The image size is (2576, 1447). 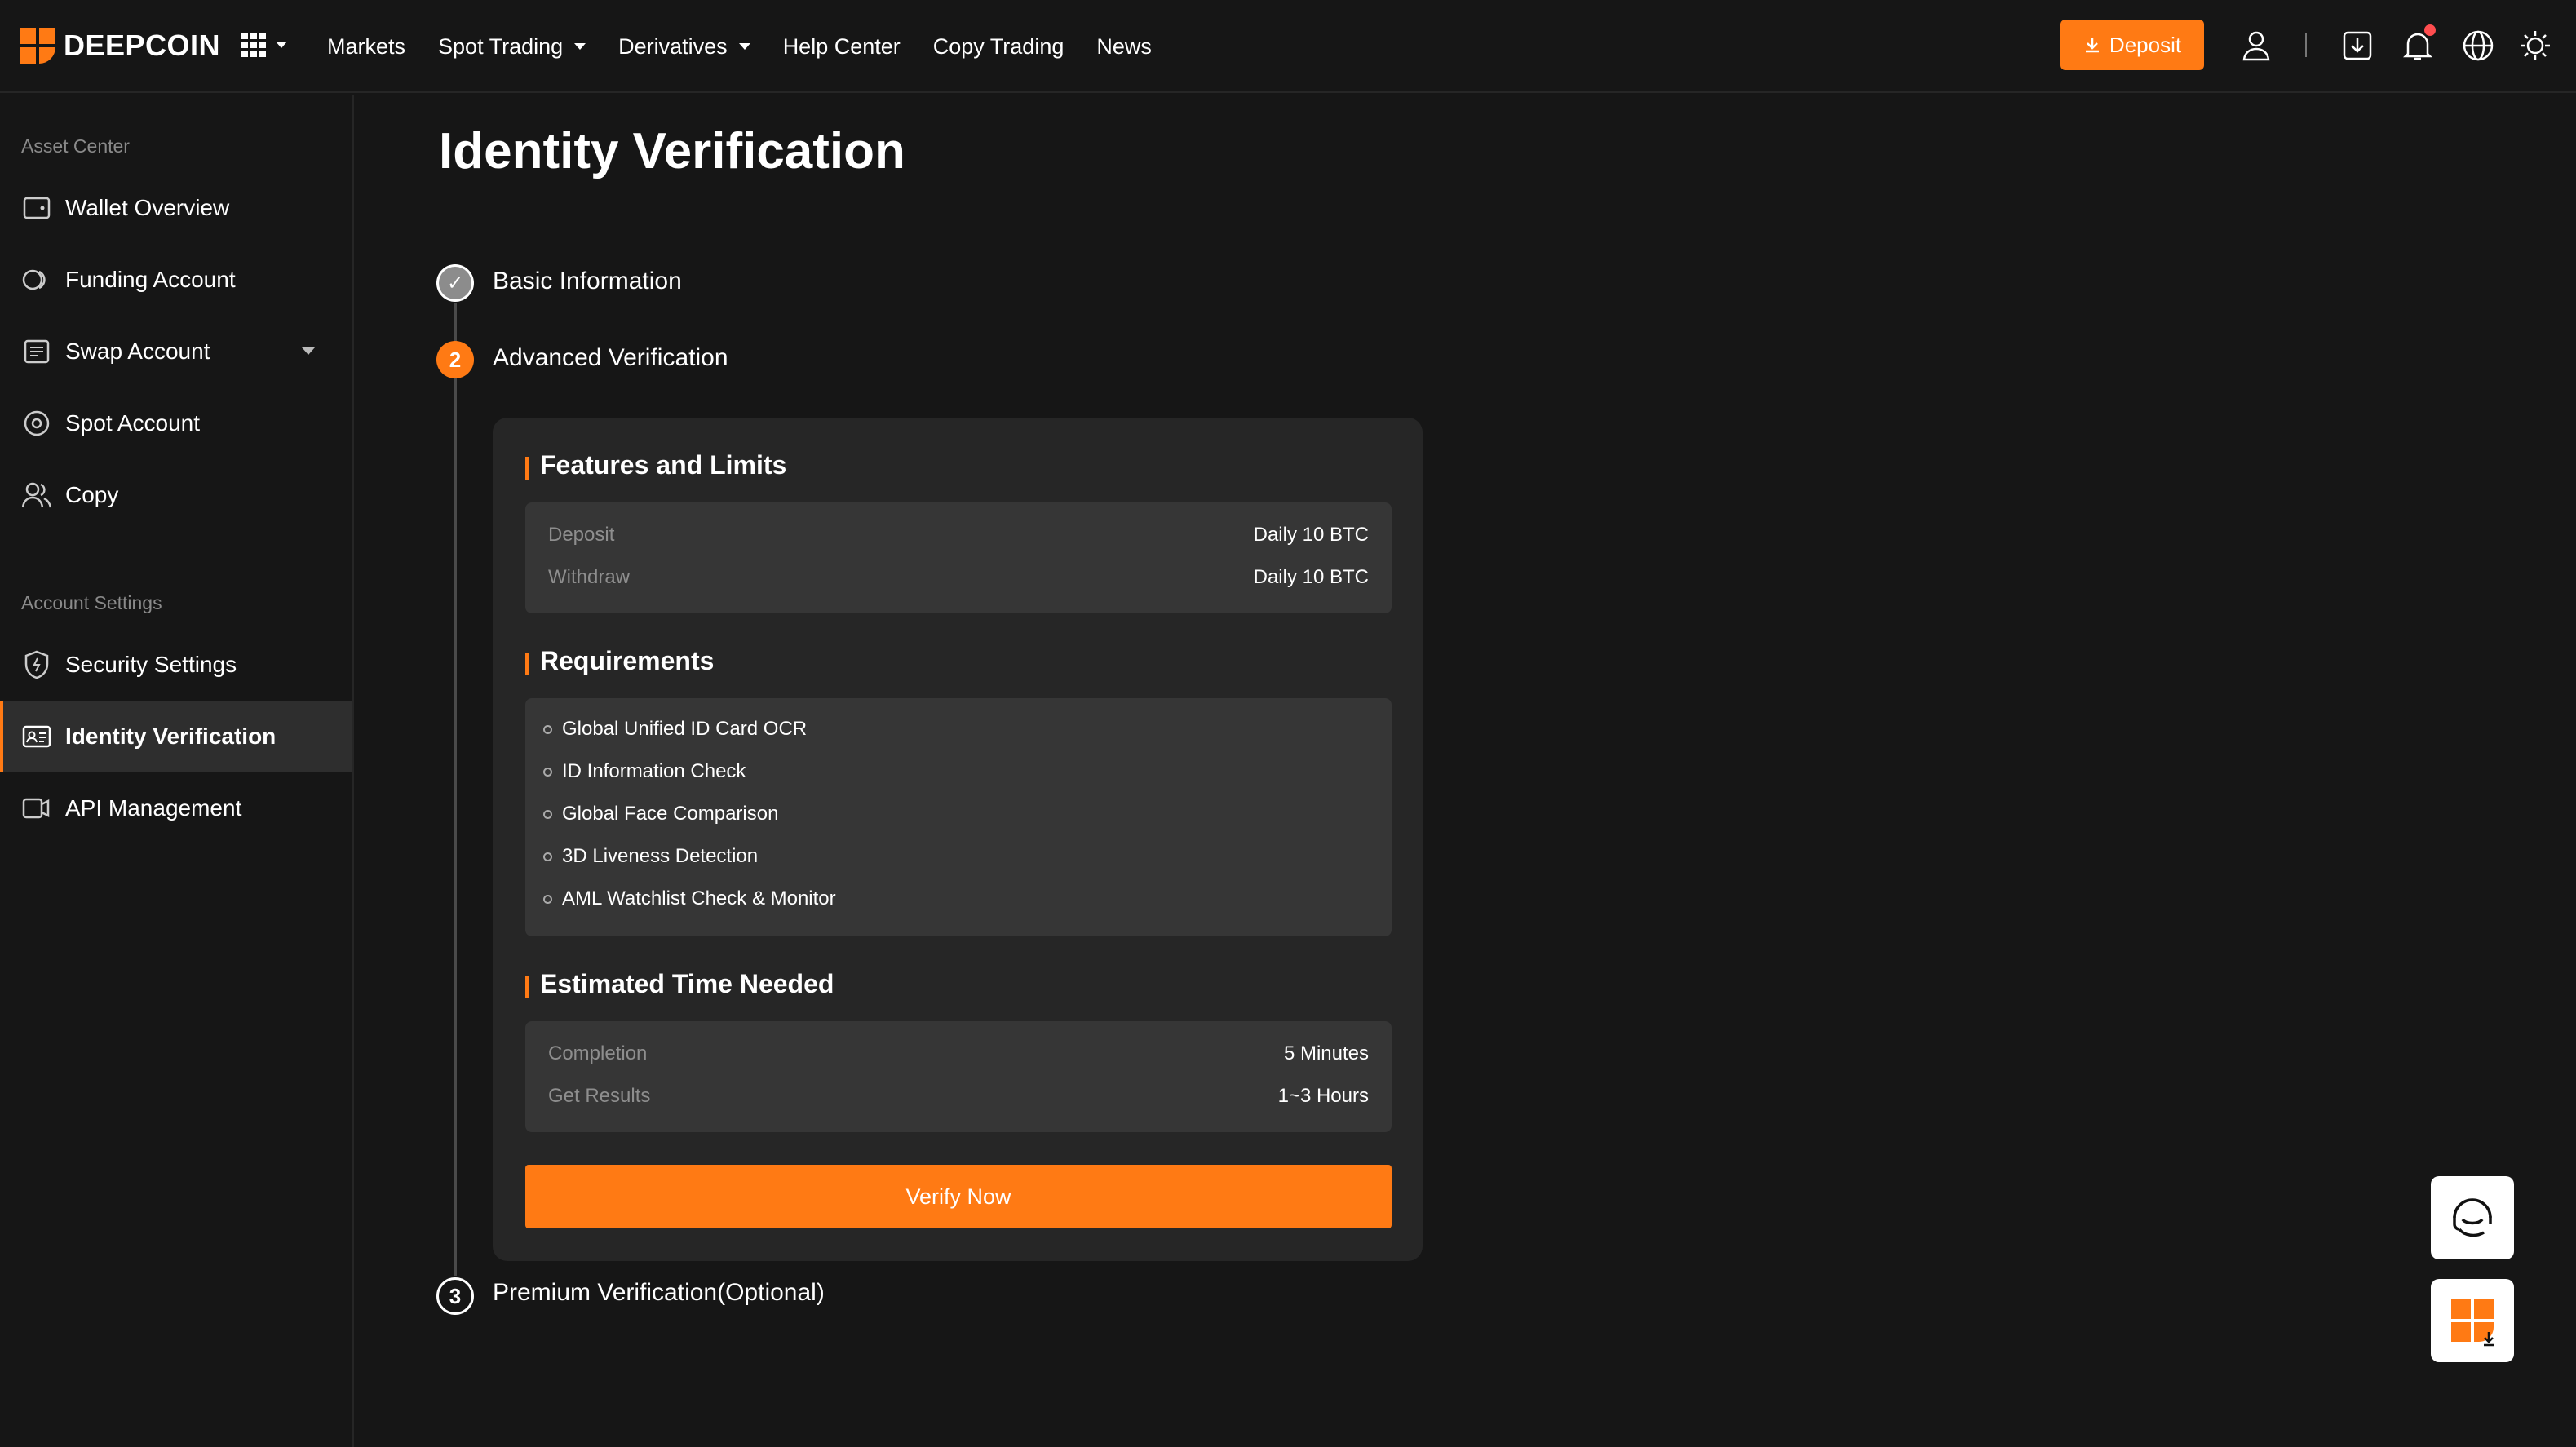 I want to click on sidebar-item-label: Swap Account, so click(x=137, y=351).